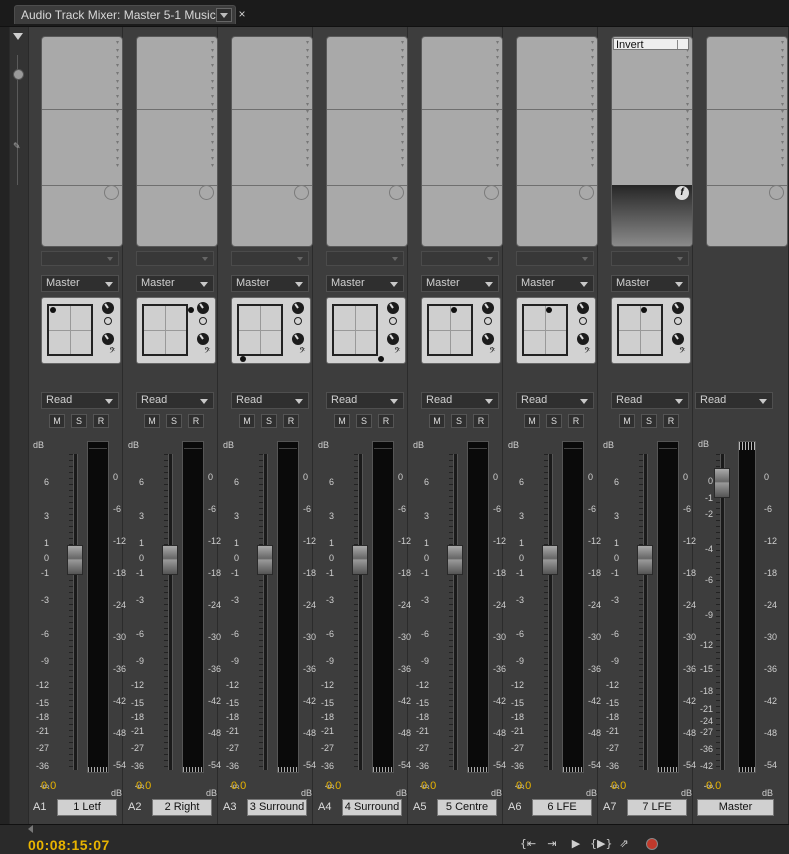  Describe the element at coordinates (562, 807) in the screenshot. I see `track-name-field: 6 LFE` at that location.